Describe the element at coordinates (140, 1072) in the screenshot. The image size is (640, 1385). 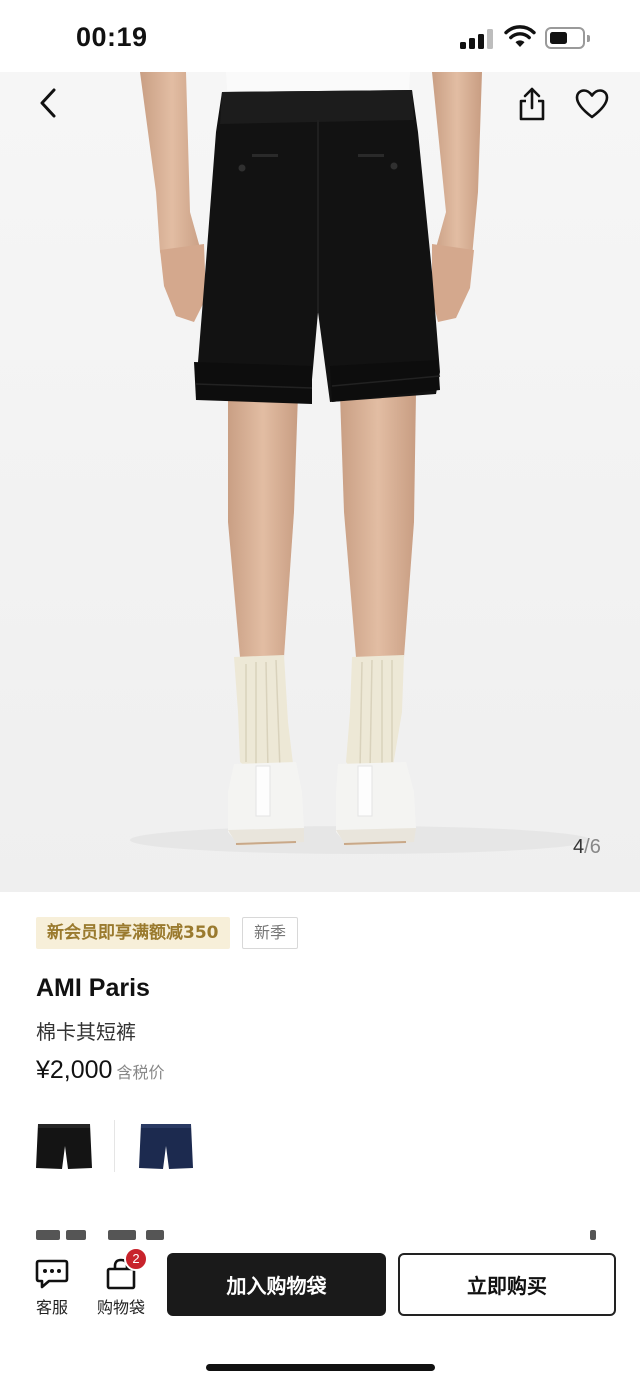
I see `tax-note: 含税价` at that location.